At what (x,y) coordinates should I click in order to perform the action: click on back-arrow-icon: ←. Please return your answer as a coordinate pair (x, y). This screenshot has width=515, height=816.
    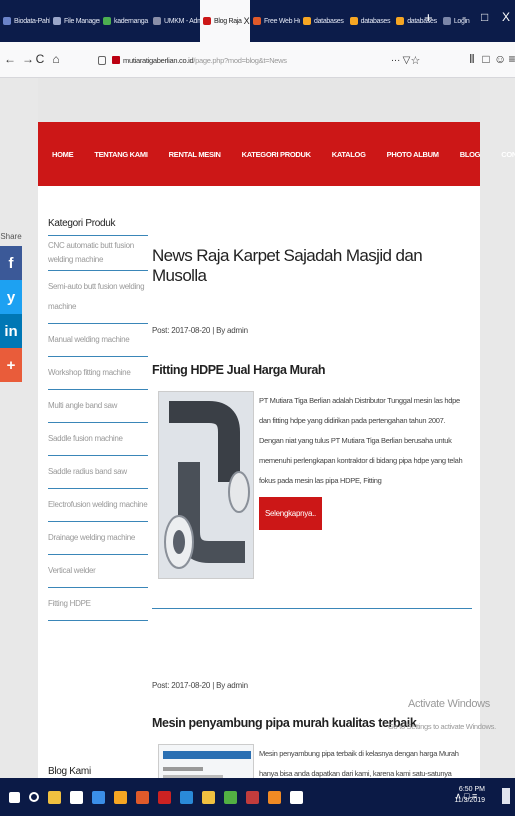
    Looking at the image, I should click on (10, 59).